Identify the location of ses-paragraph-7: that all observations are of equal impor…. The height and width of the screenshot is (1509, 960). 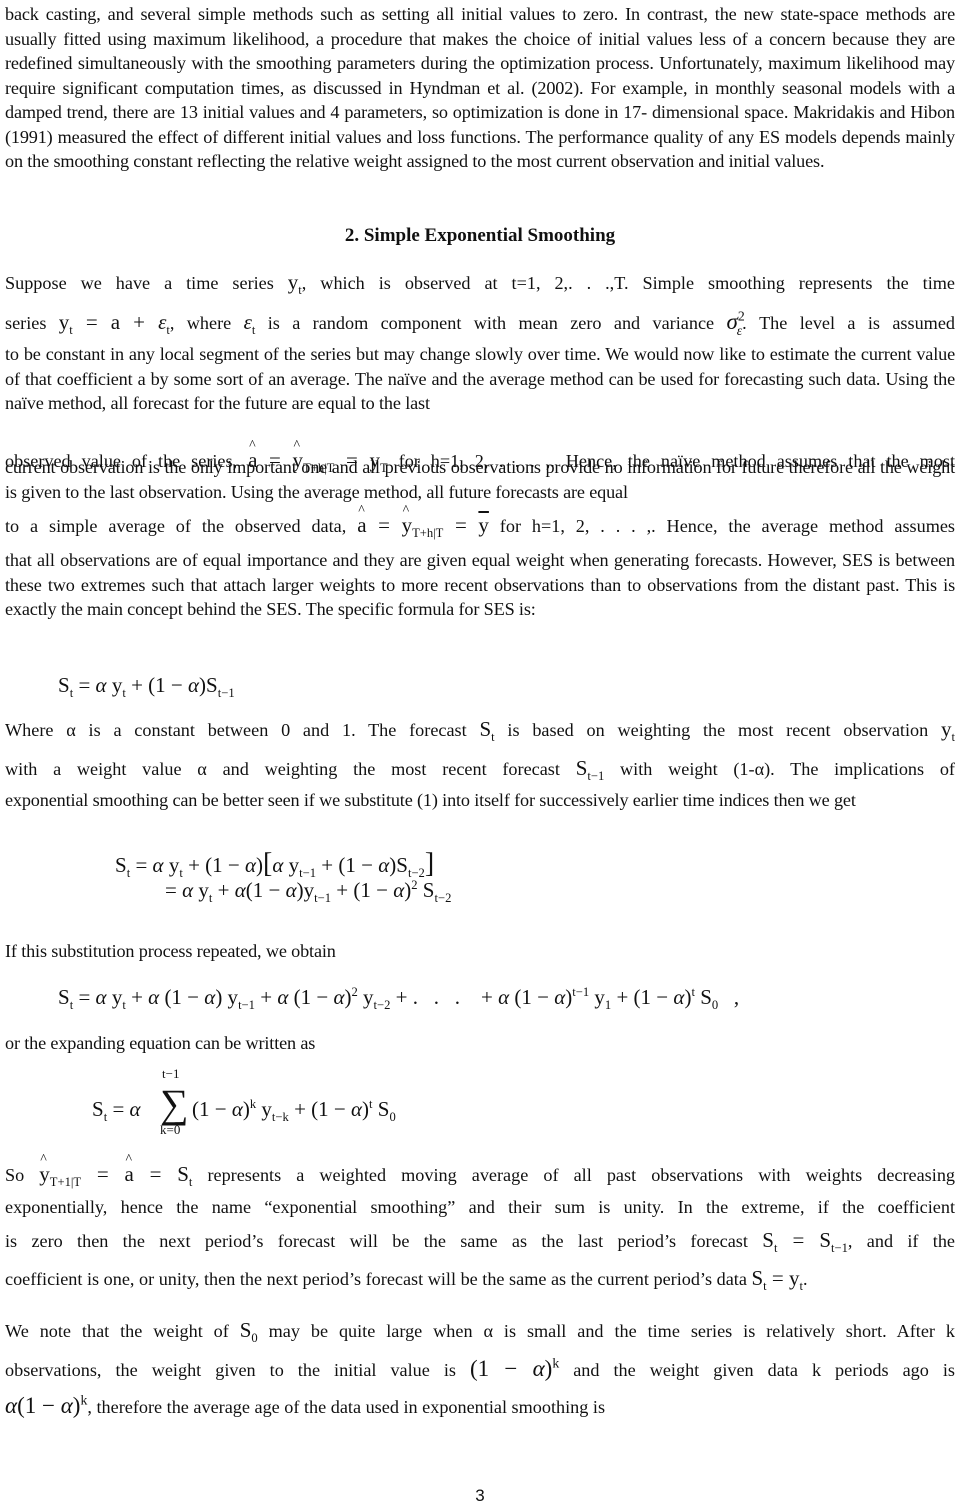
(480, 584).